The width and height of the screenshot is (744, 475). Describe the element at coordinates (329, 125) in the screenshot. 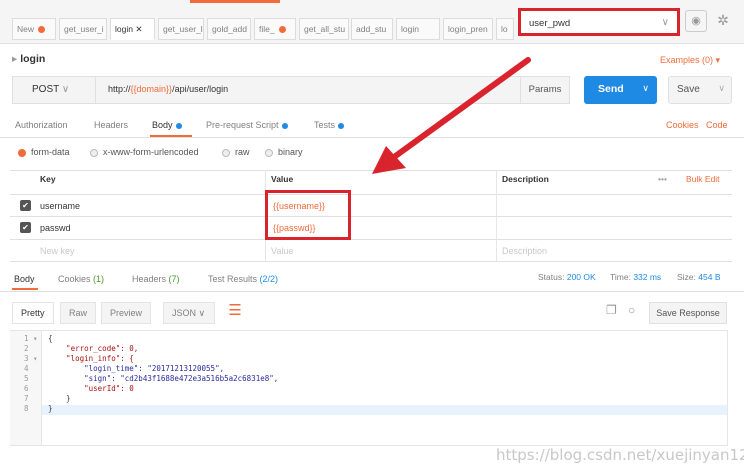

I see `tab-tests: Tests` at that location.